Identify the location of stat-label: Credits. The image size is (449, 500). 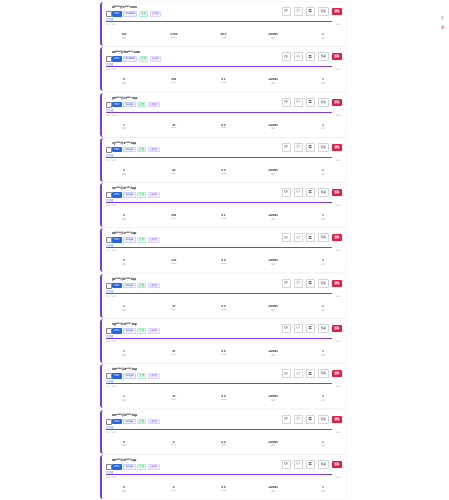
(223, 218).